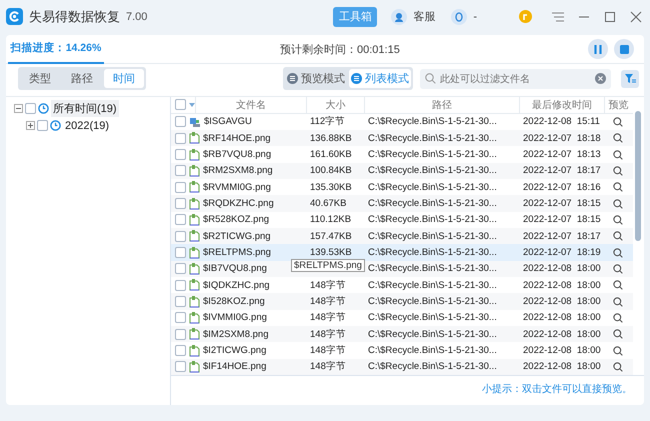  Describe the element at coordinates (237, 252) in the screenshot. I see `file-name: $RELTPMS.png` at that location.